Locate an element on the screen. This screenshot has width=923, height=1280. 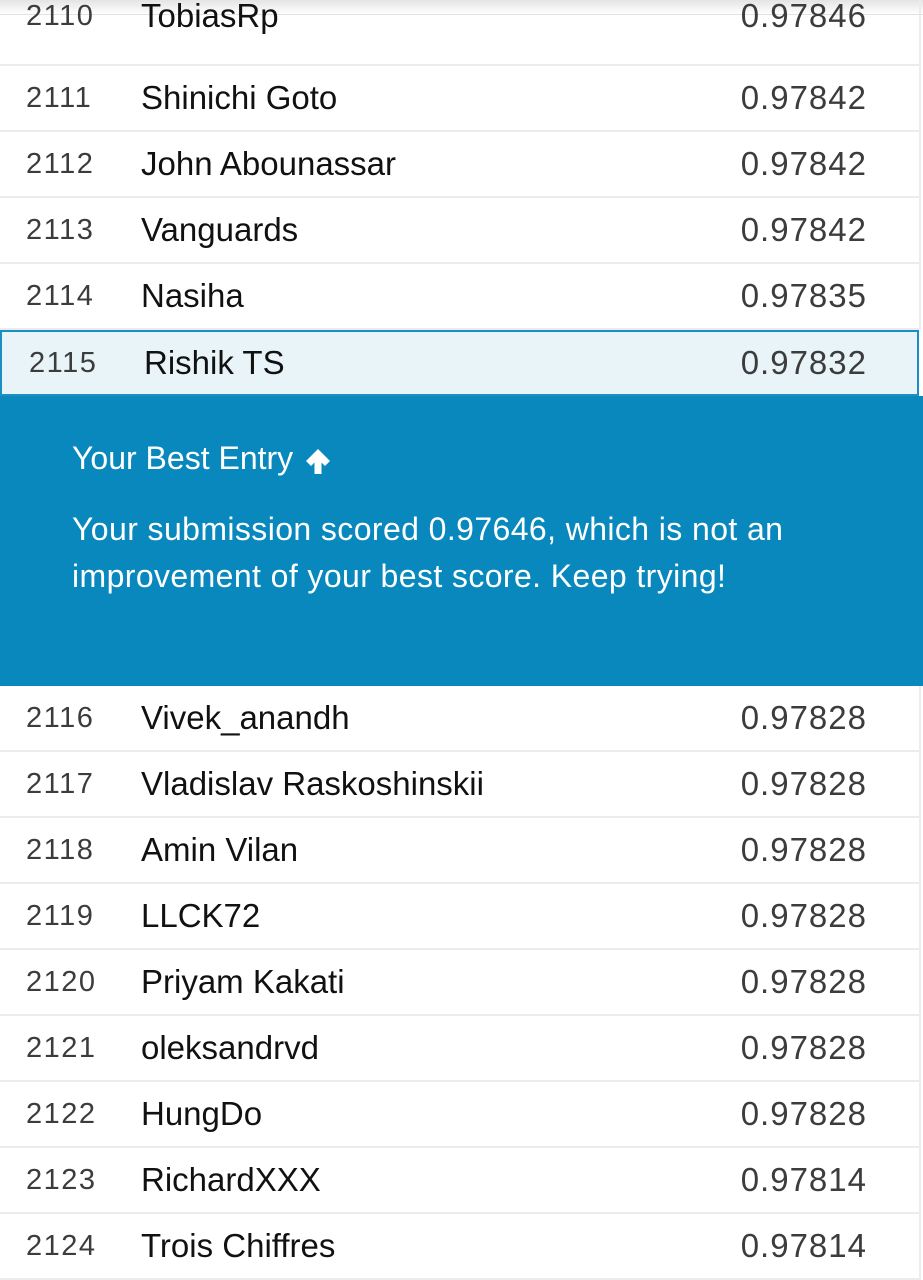
table-row: 2114 Nasiha 0.97835 is located at coordinates (460, 297).